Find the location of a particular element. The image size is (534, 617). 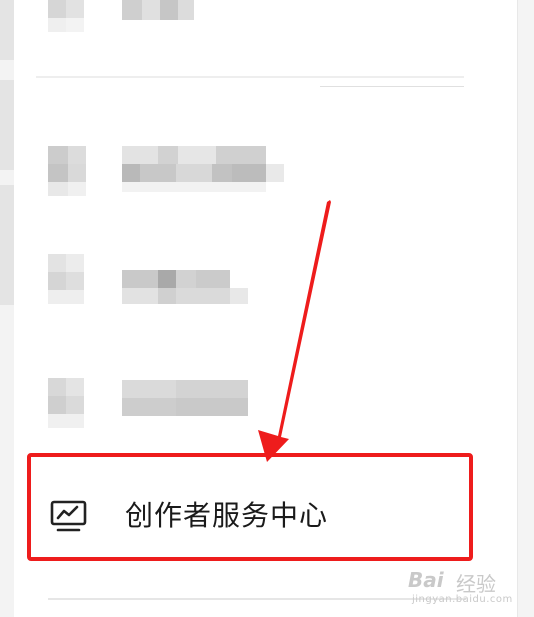

section-divider-accent is located at coordinates (392, 86).